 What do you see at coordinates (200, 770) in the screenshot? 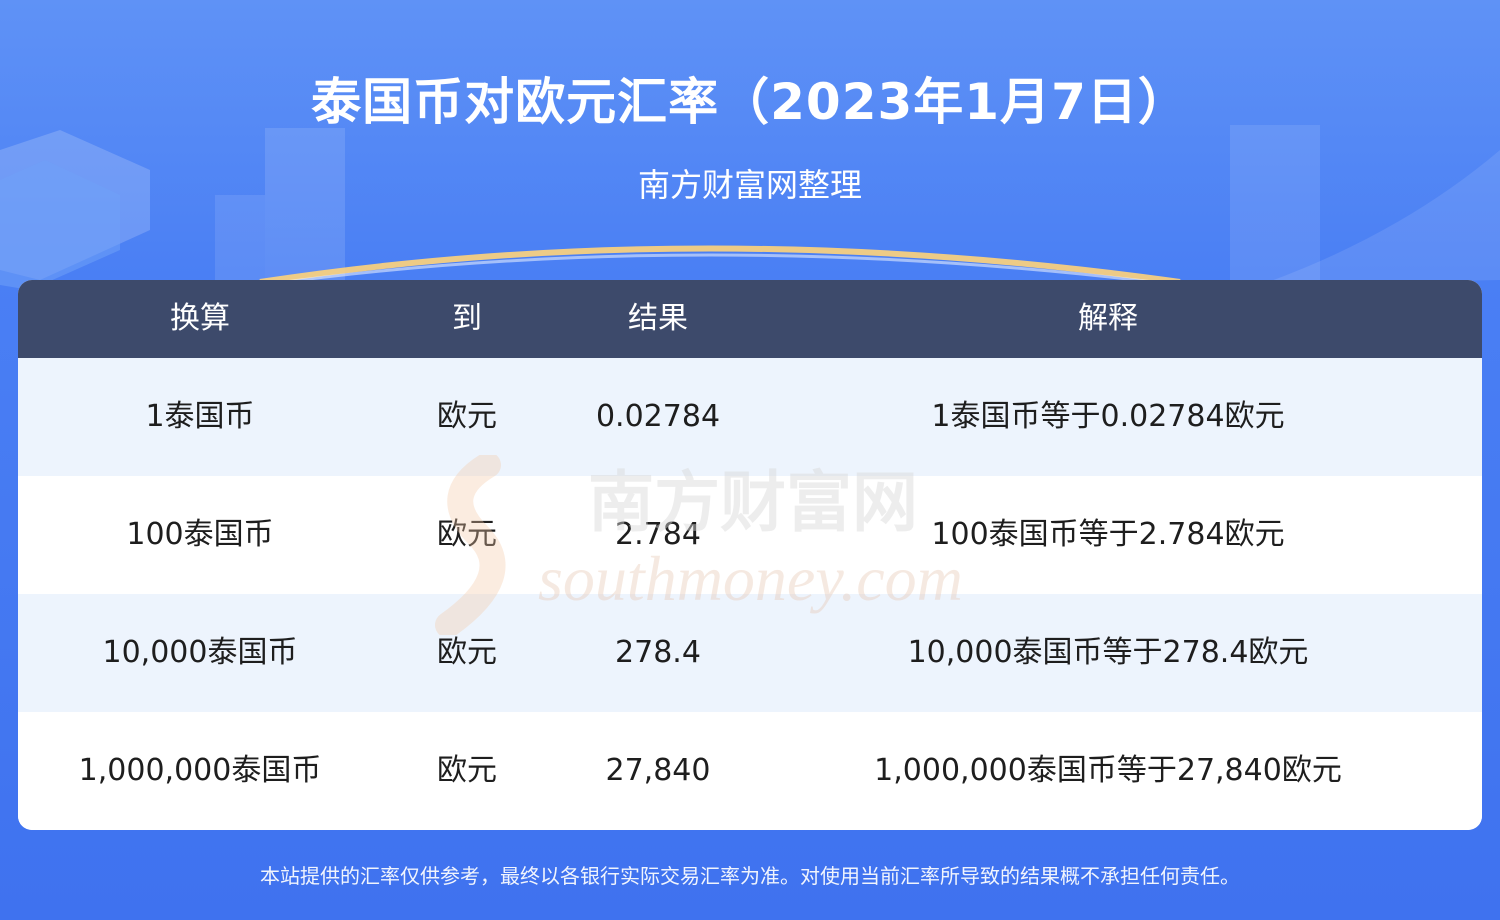
I see `cell-amount: 1,000,000泰国币` at bounding box center [200, 770].